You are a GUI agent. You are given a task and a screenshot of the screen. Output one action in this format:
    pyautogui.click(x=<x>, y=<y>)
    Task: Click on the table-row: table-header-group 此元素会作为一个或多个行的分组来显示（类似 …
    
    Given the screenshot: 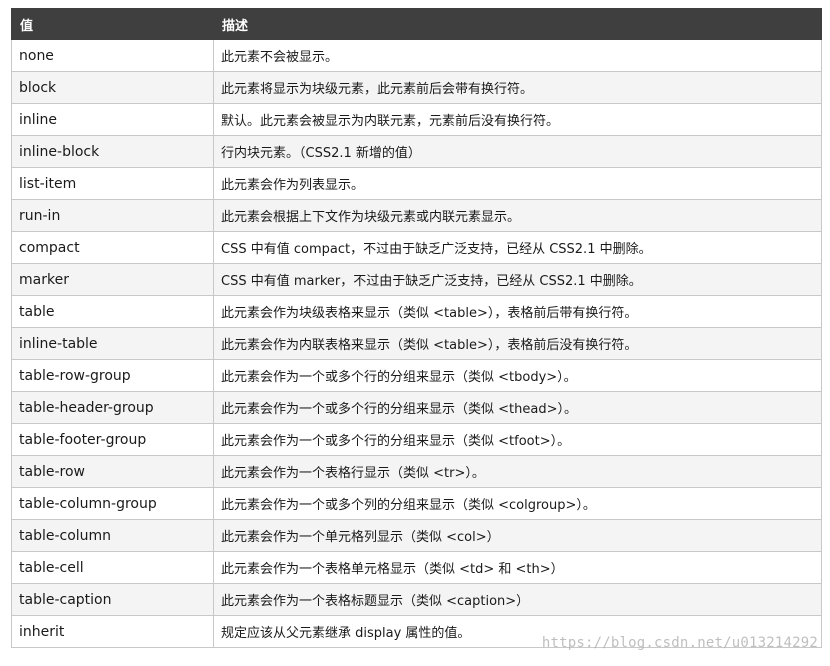 What is the action you would take?
    pyautogui.click(x=416, y=407)
    